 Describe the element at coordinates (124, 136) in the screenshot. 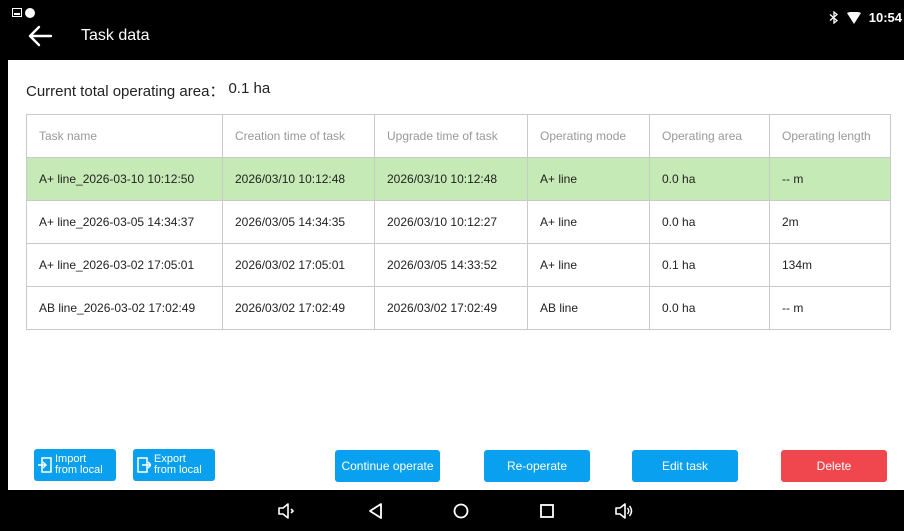

I see `header-task-name: Task name` at that location.